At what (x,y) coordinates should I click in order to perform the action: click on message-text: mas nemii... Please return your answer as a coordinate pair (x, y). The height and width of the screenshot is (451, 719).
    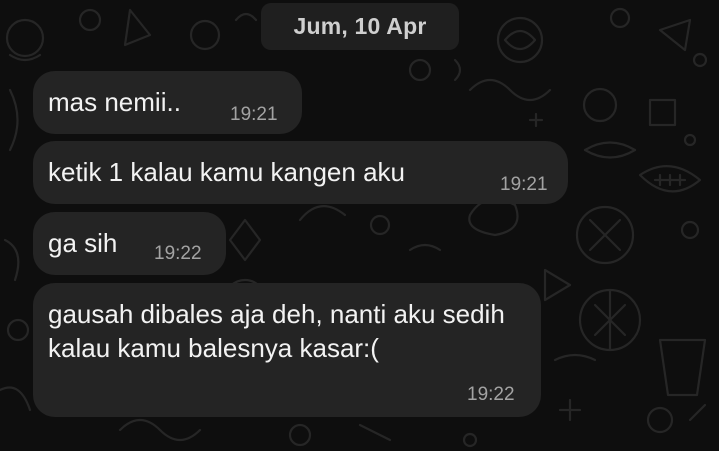
    Looking at the image, I should click on (114, 102).